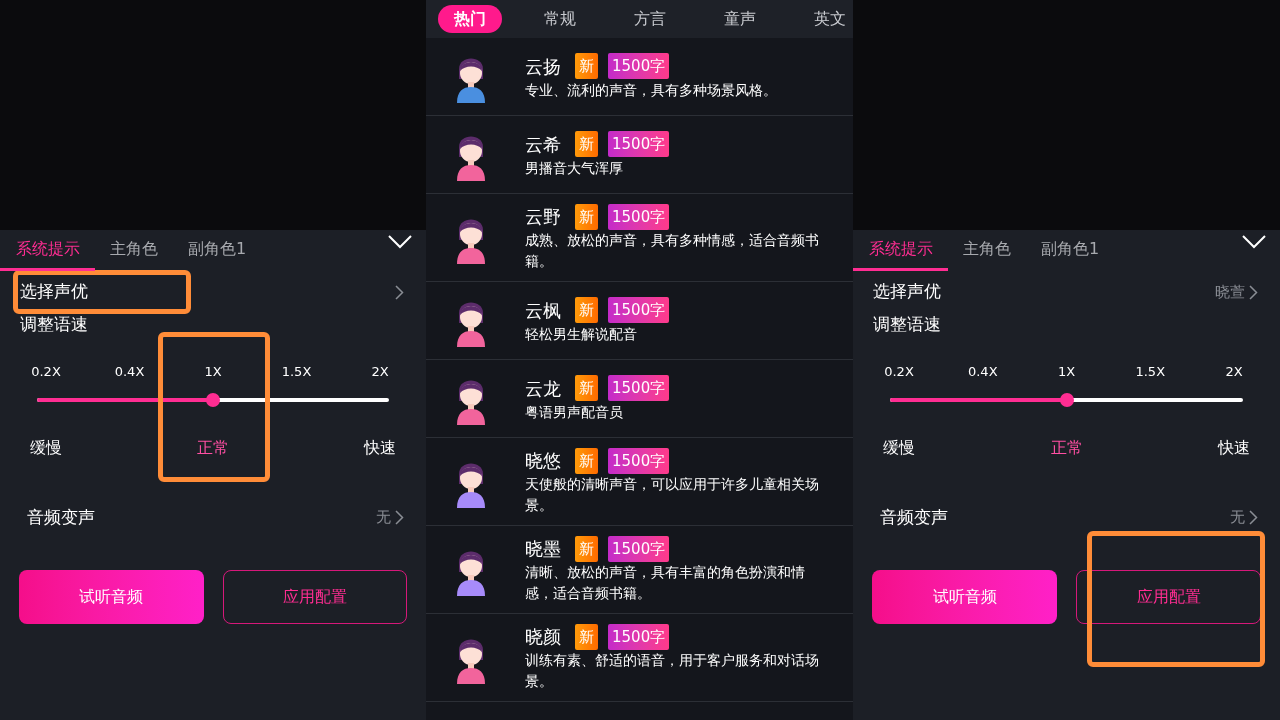 The height and width of the screenshot is (720, 1280). What do you see at coordinates (314, 596) in the screenshot?
I see `apply-config-button: 应用配置` at bounding box center [314, 596].